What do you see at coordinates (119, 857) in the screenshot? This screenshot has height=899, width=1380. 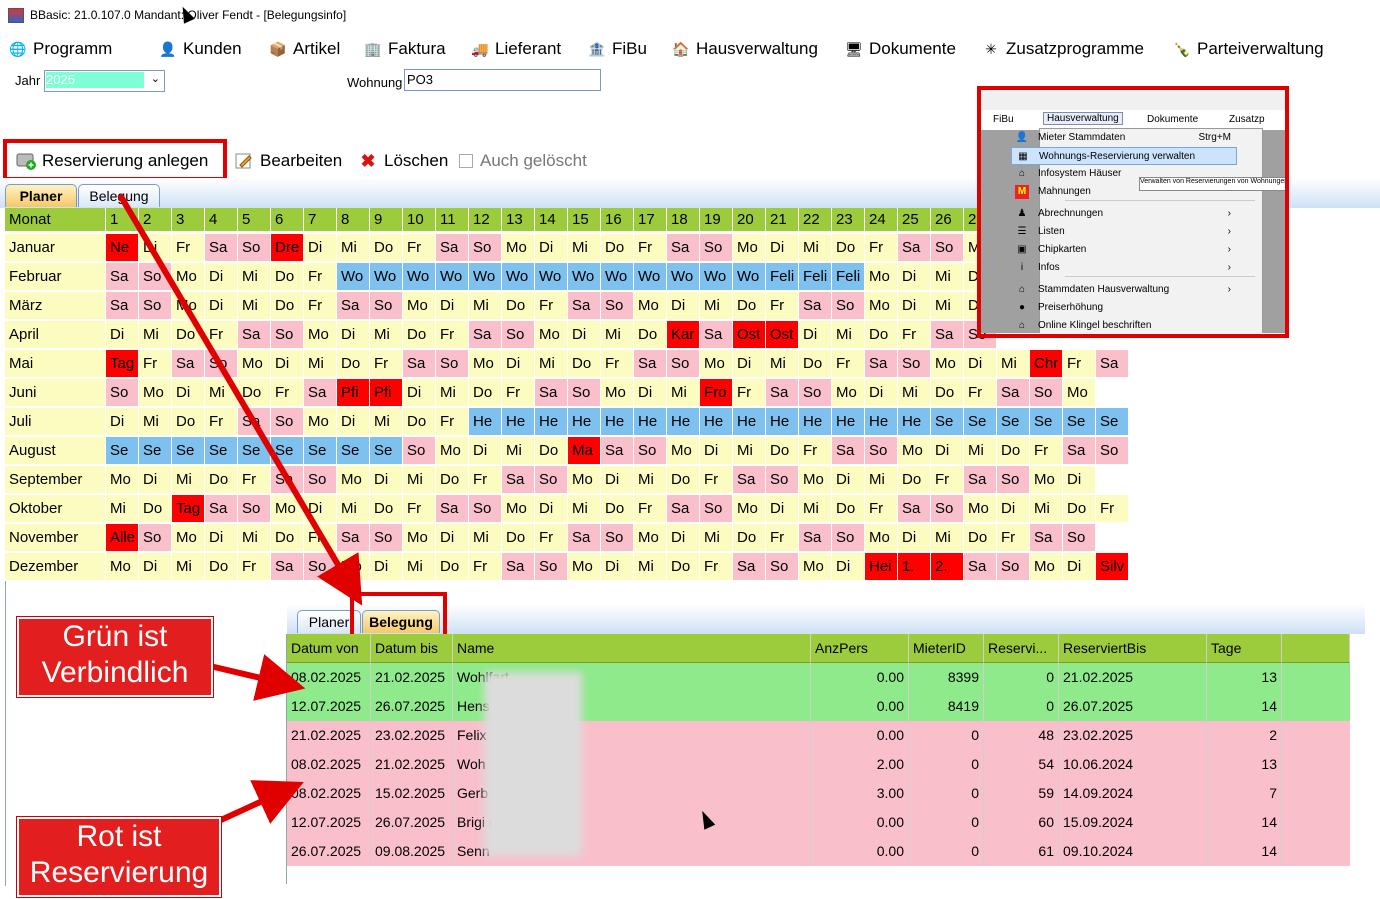 I see `callout-red: Rot ist Reservierung` at bounding box center [119, 857].